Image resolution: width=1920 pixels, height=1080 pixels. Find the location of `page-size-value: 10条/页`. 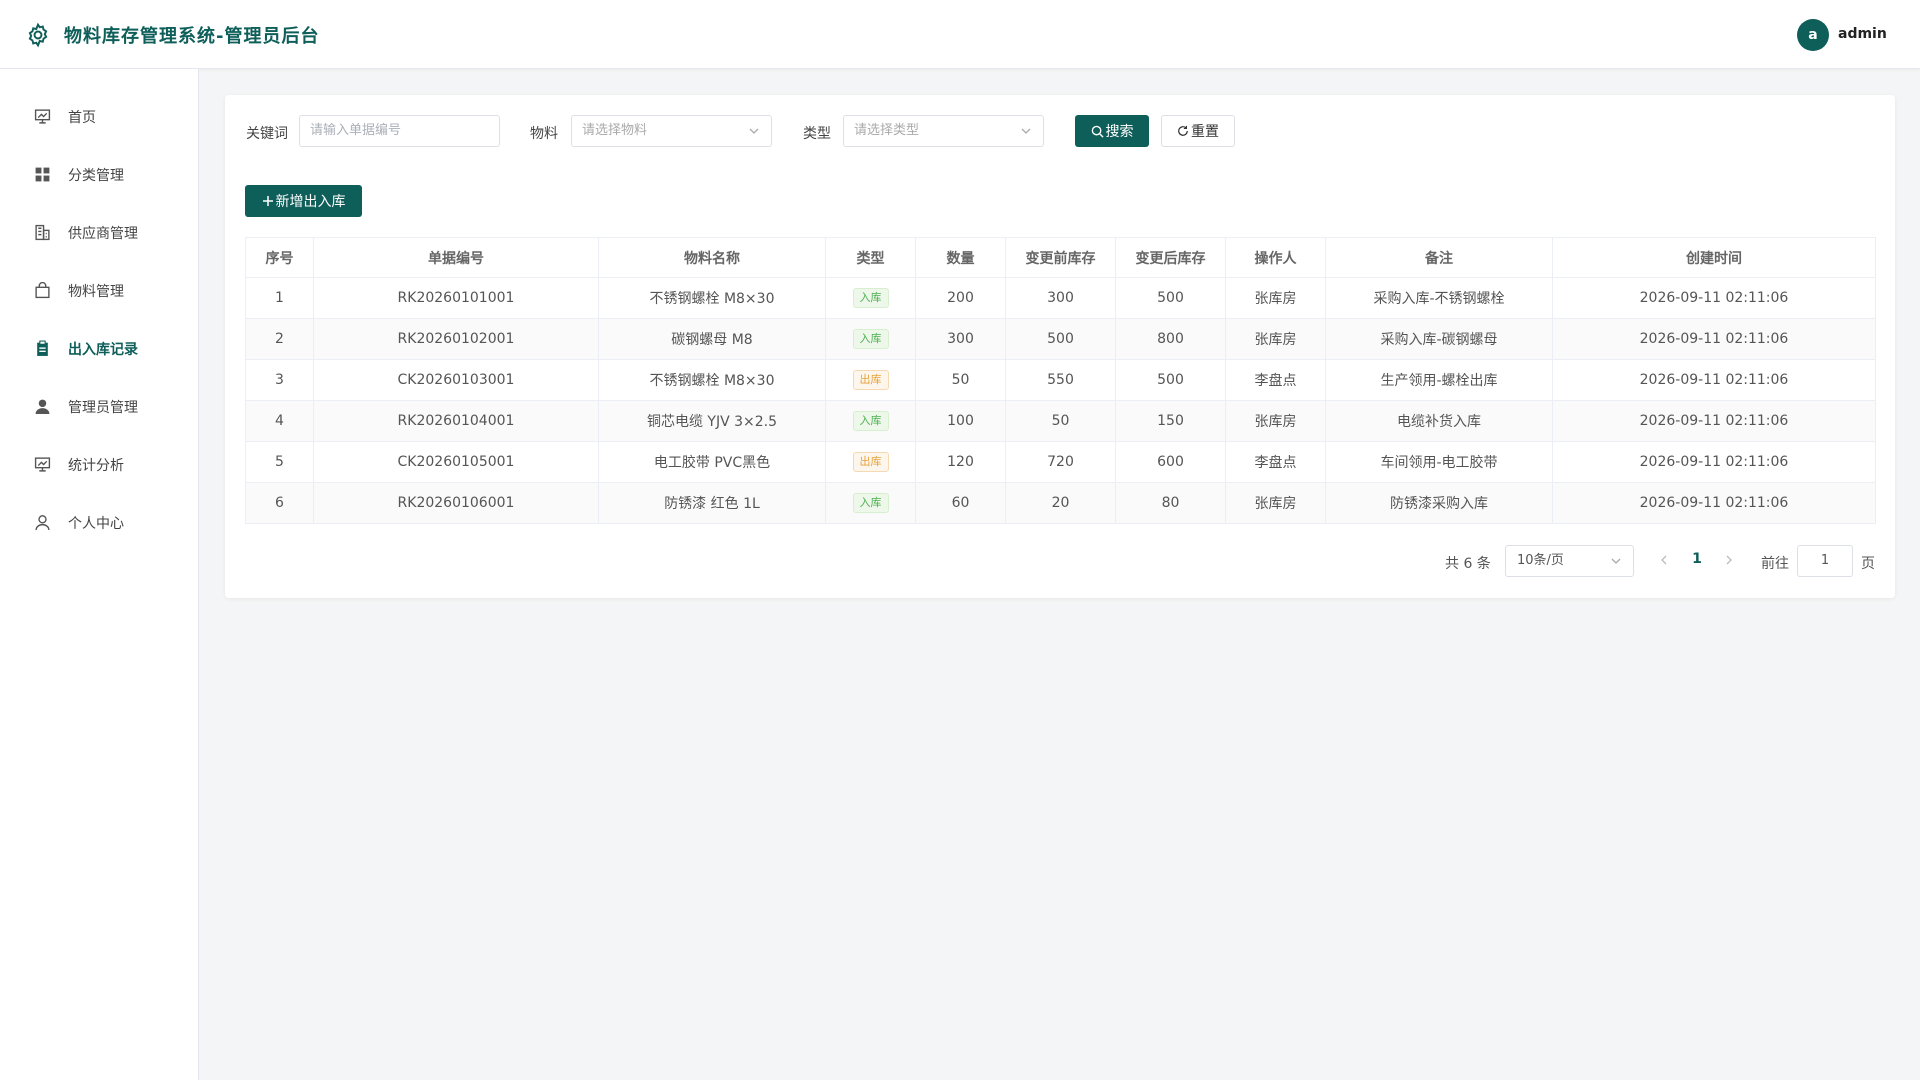

page-size-value: 10条/页 is located at coordinates (1540, 560).